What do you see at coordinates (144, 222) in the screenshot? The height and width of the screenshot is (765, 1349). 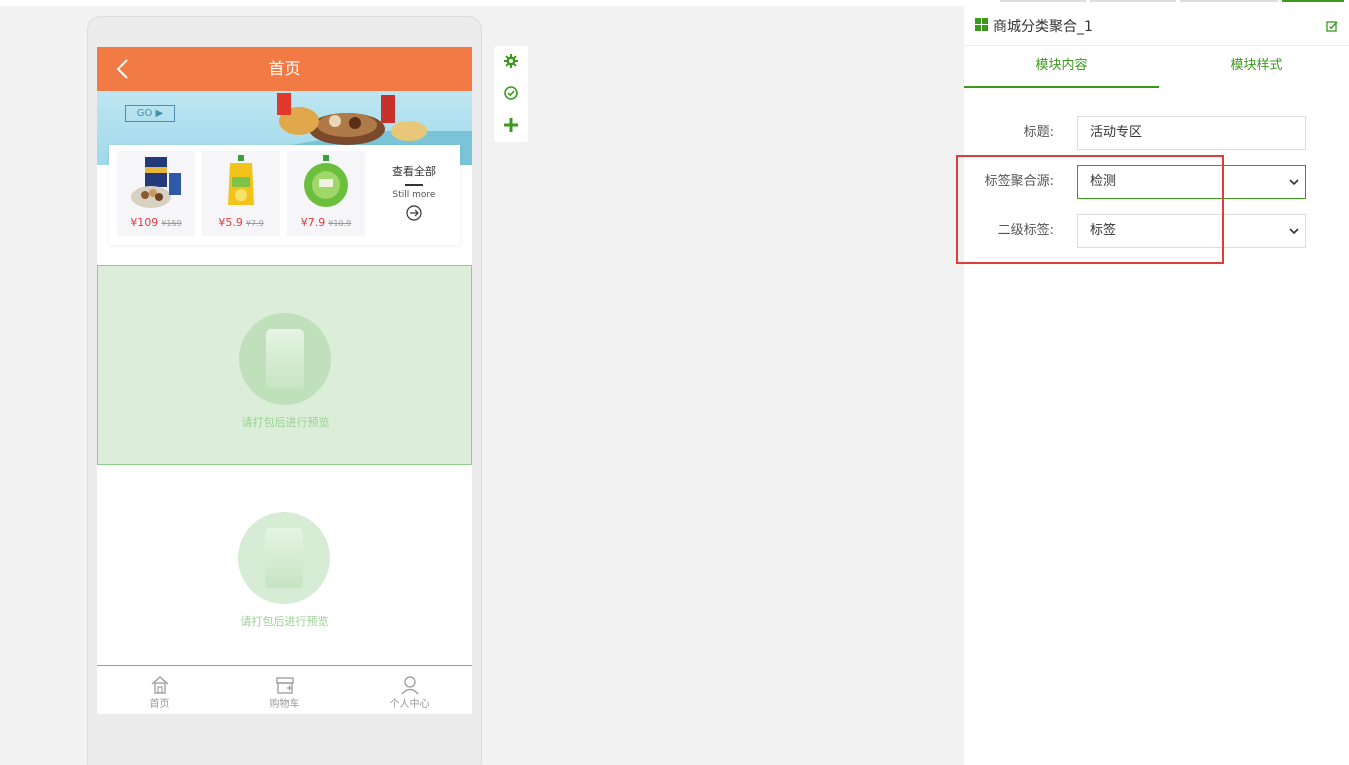 I see `price: ¥109` at bounding box center [144, 222].